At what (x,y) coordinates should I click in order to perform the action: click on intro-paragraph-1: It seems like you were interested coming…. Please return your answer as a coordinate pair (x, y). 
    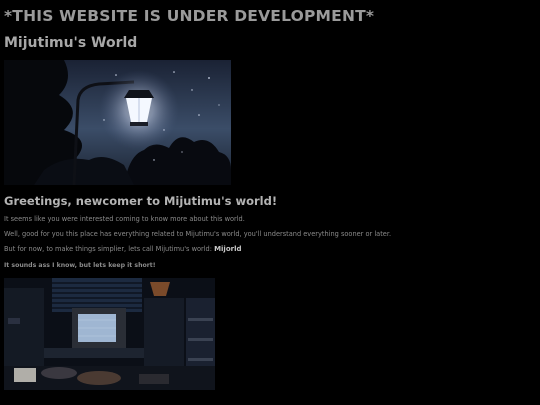
    Looking at the image, I should click on (124, 219).